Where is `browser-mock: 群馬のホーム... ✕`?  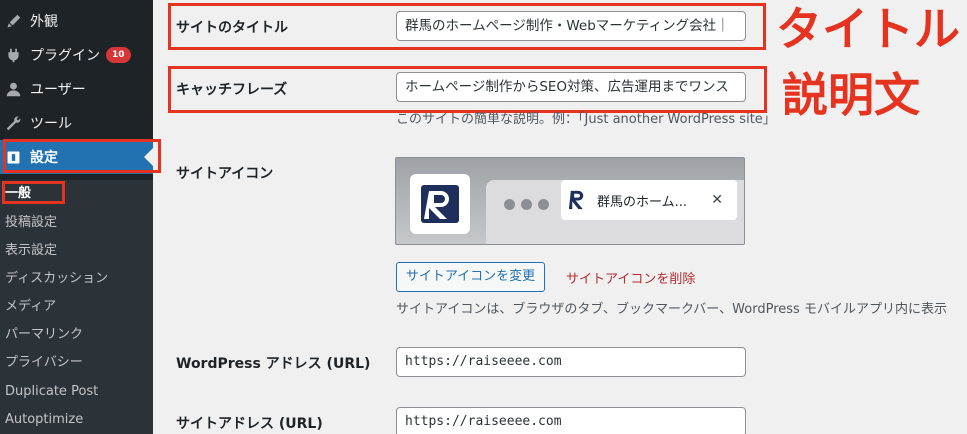
browser-mock: 群馬のホーム... ✕ is located at coordinates (615, 212).